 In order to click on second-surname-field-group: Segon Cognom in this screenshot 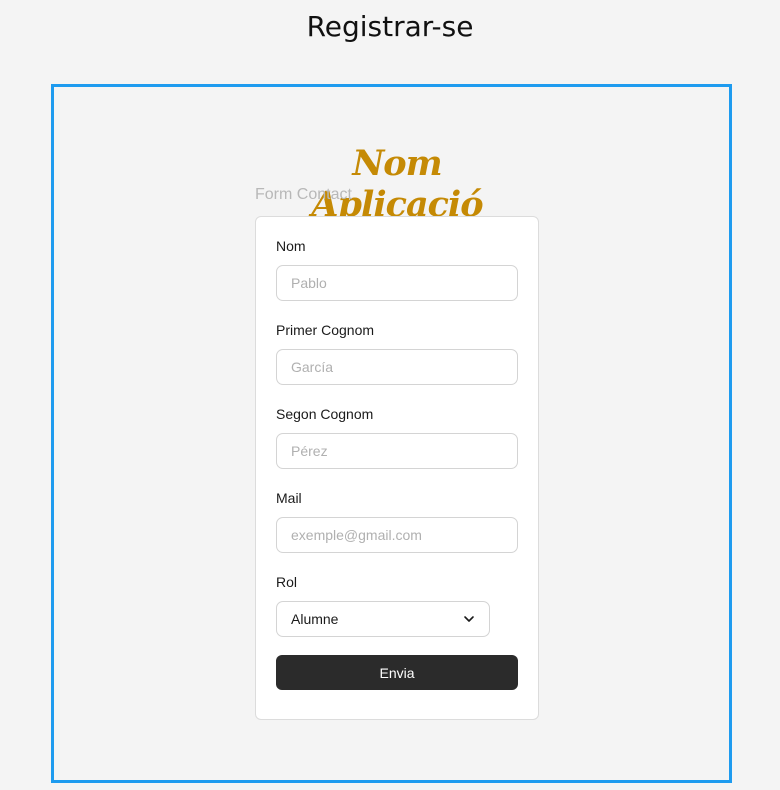, I will do `click(397, 437)`.